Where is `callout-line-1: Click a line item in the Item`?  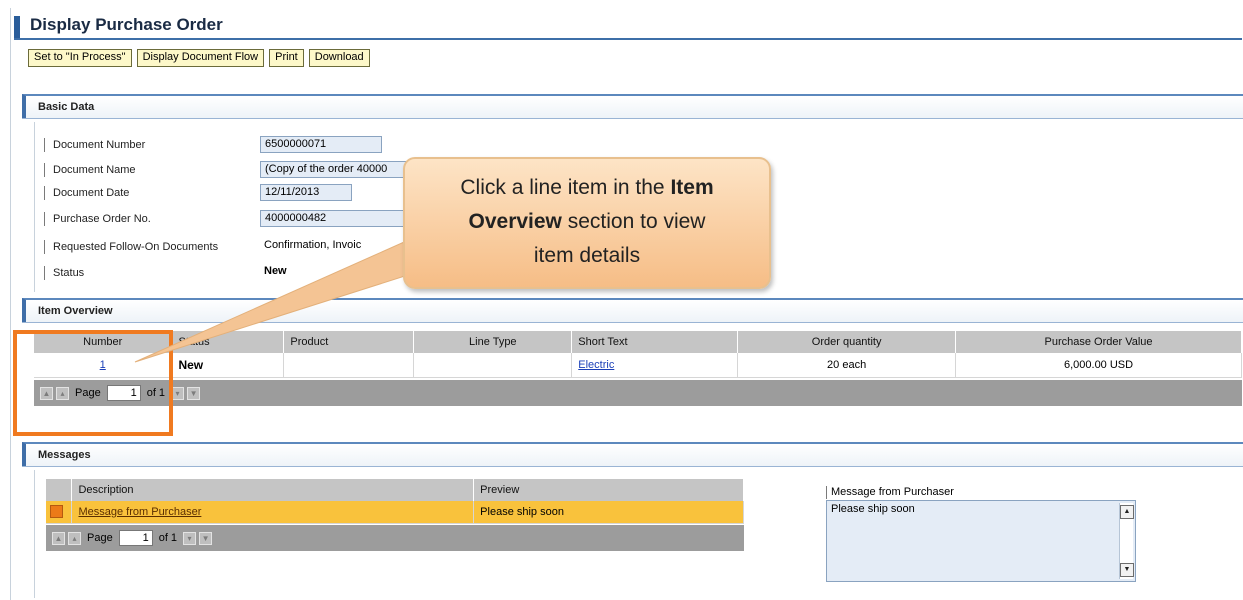
callout-line-1: Click a line item in the Item is located at coordinates (587, 188).